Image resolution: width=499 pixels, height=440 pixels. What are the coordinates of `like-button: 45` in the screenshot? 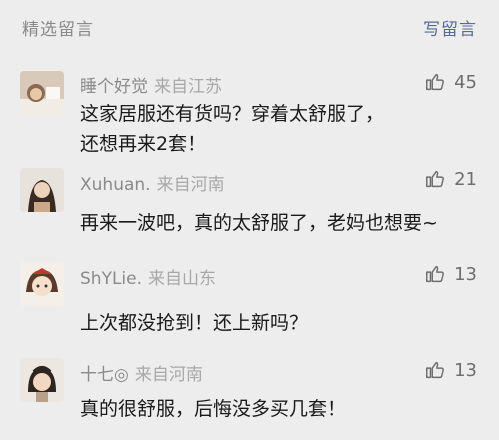 It's located at (450, 82).